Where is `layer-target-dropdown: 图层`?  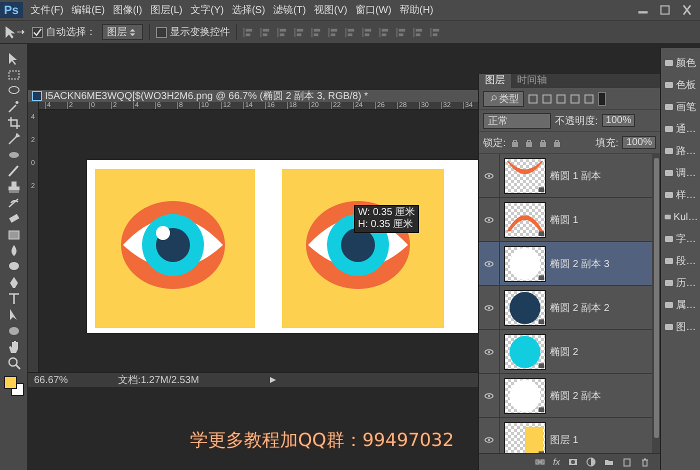
layer-target-dropdown: 图层 is located at coordinates (122, 32).